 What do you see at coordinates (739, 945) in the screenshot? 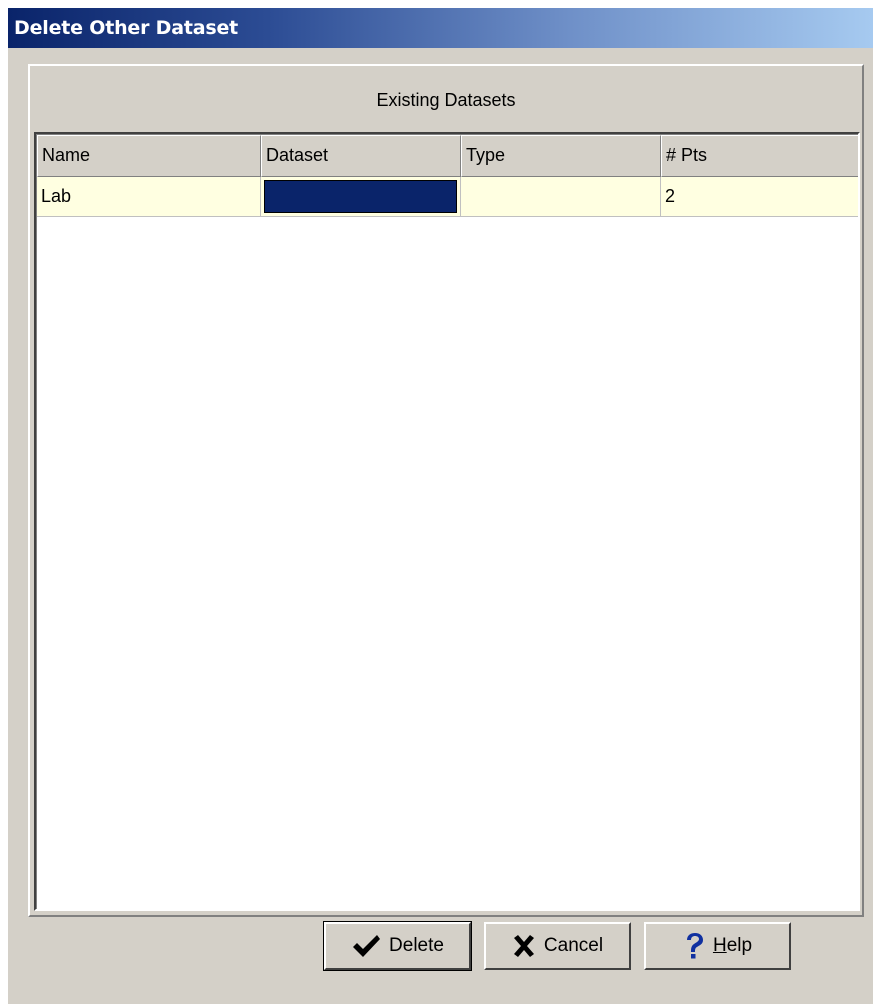
I see `help-label-rest: elp` at bounding box center [739, 945].